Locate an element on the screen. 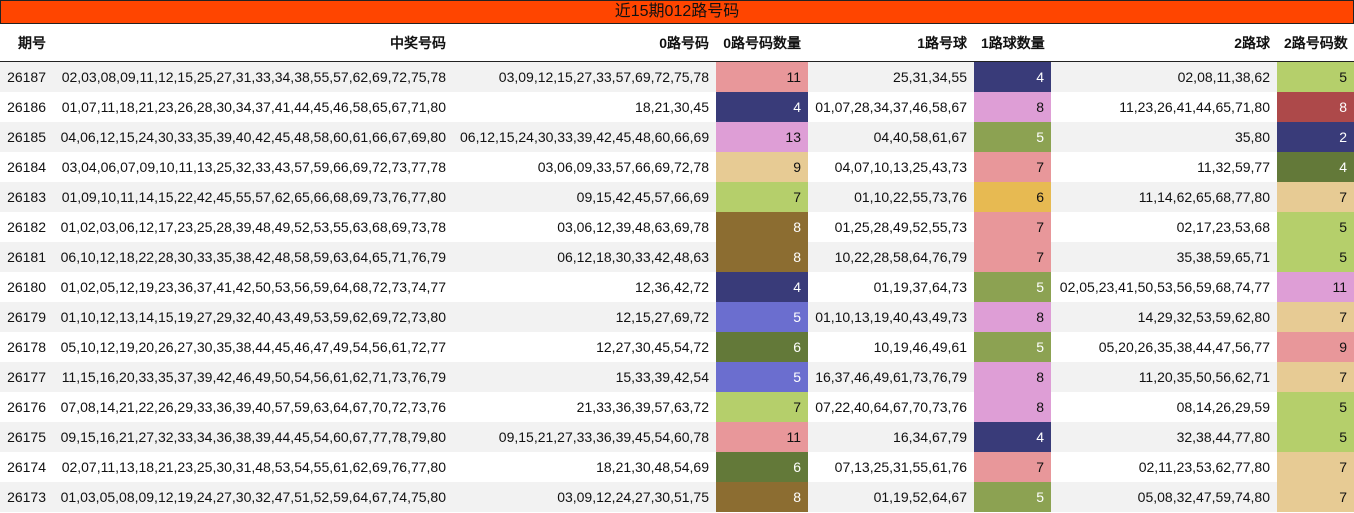 Image resolution: width=1354 pixels, height=513 pixels. issue-cell: 26177 is located at coordinates (26, 377).